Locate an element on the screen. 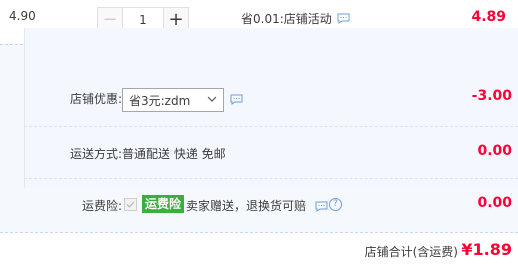  shop-total-bar: 店铺合计(含运费) ¥1.89 is located at coordinates (259, 250).